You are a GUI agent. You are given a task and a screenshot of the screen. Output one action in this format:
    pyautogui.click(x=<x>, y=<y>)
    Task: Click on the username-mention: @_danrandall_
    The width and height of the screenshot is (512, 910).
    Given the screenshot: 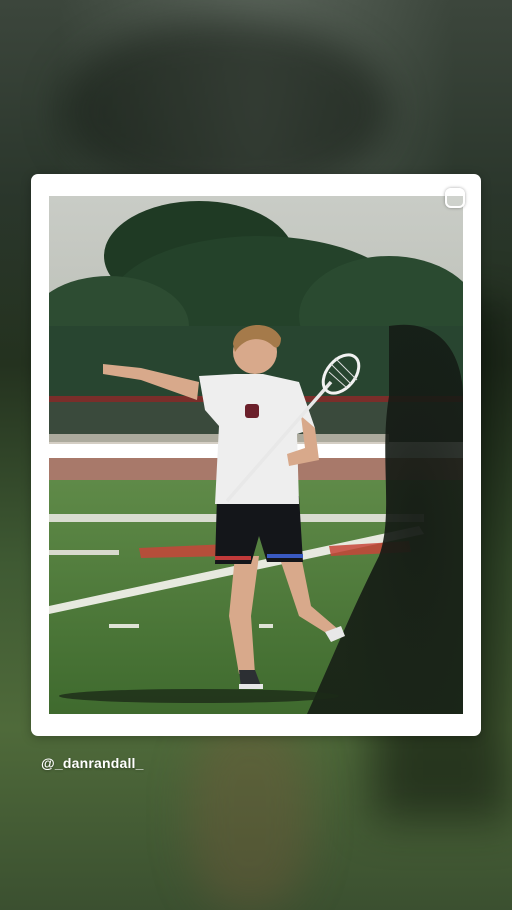 What is the action you would take?
    pyautogui.click(x=92, y=763)
    